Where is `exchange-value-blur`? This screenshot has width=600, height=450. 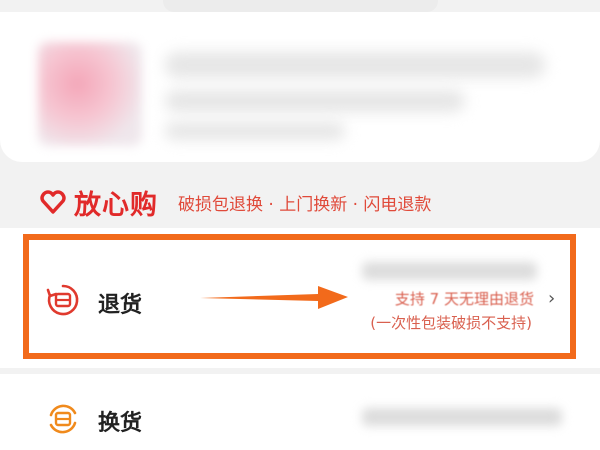
exchange-value-blur is located at coordinates (462, 417).